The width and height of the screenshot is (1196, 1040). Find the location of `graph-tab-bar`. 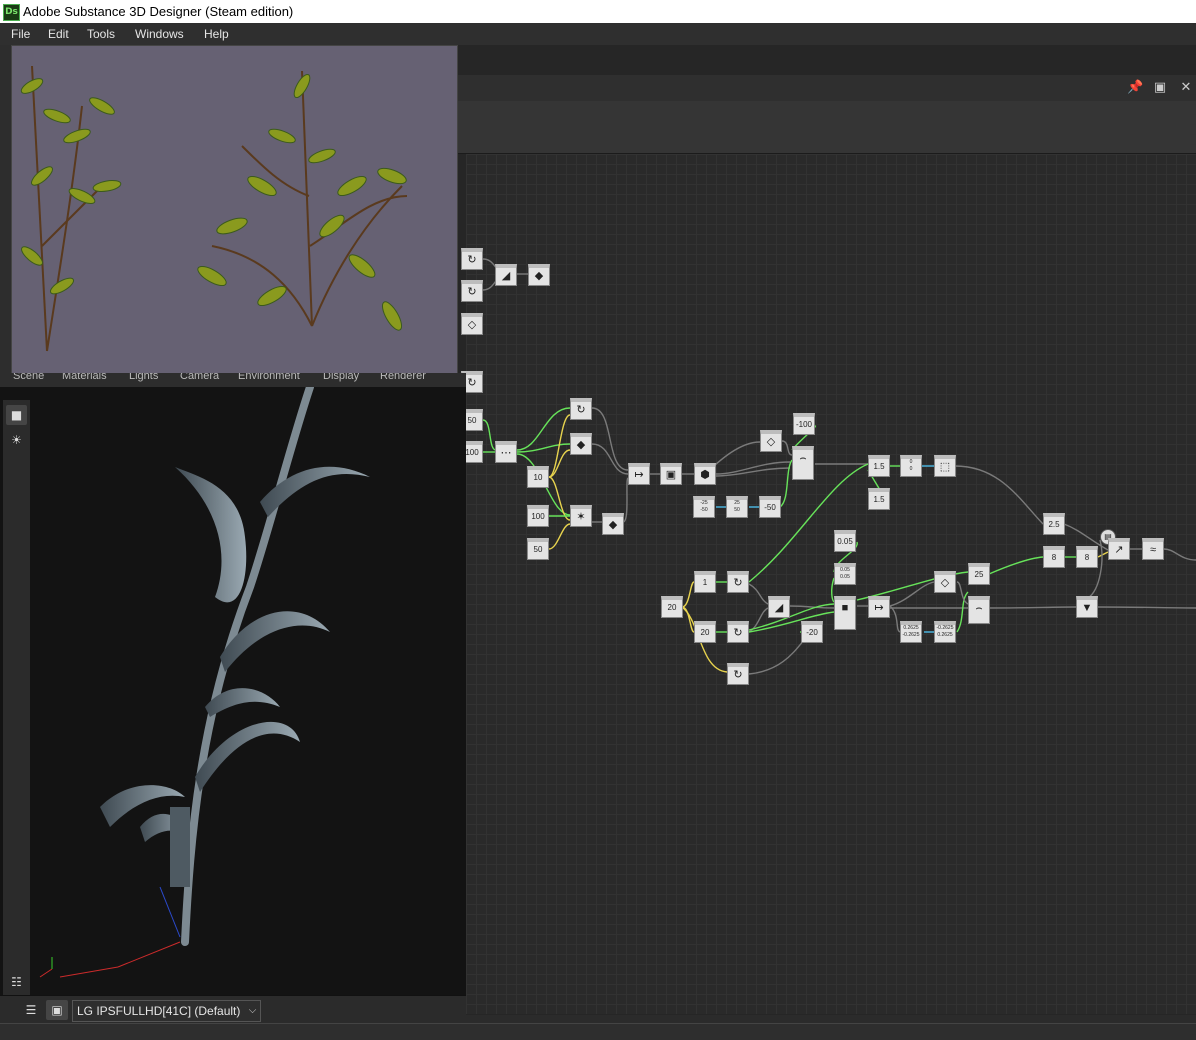

graph-tab-bar is located at coordinates (826, 88).